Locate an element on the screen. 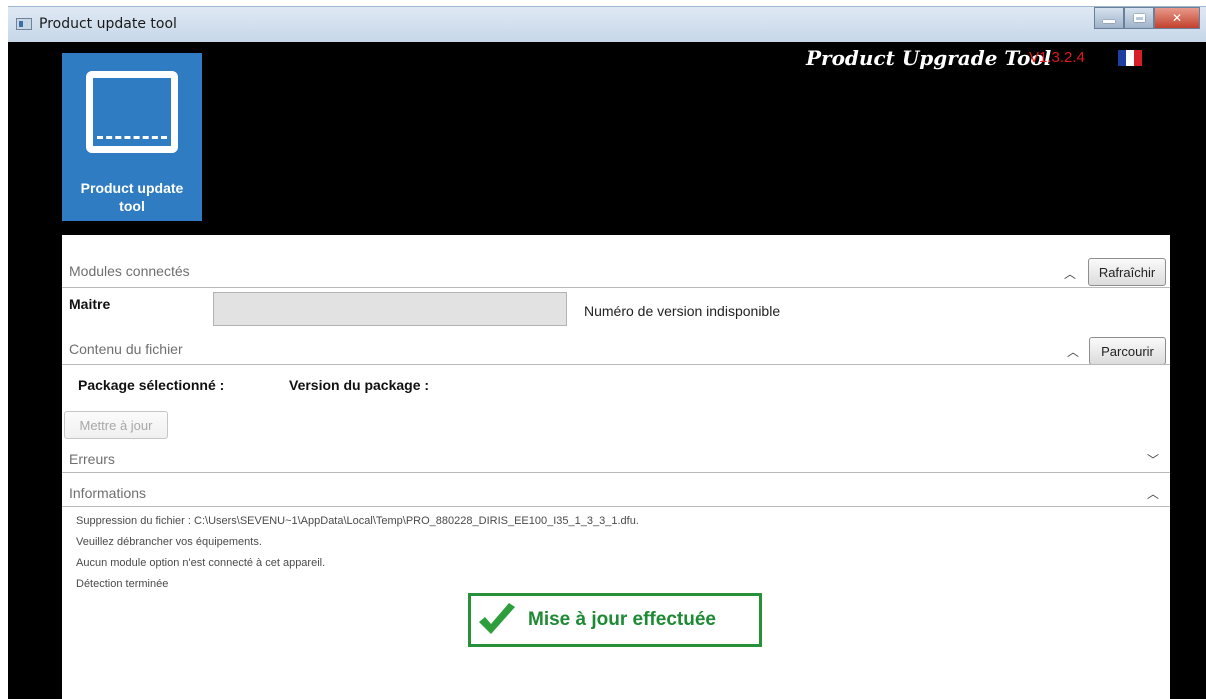 This screenshot has height=699, width=1206. version-label: V1.3.2.4 is located at coordinates (1057, 57).